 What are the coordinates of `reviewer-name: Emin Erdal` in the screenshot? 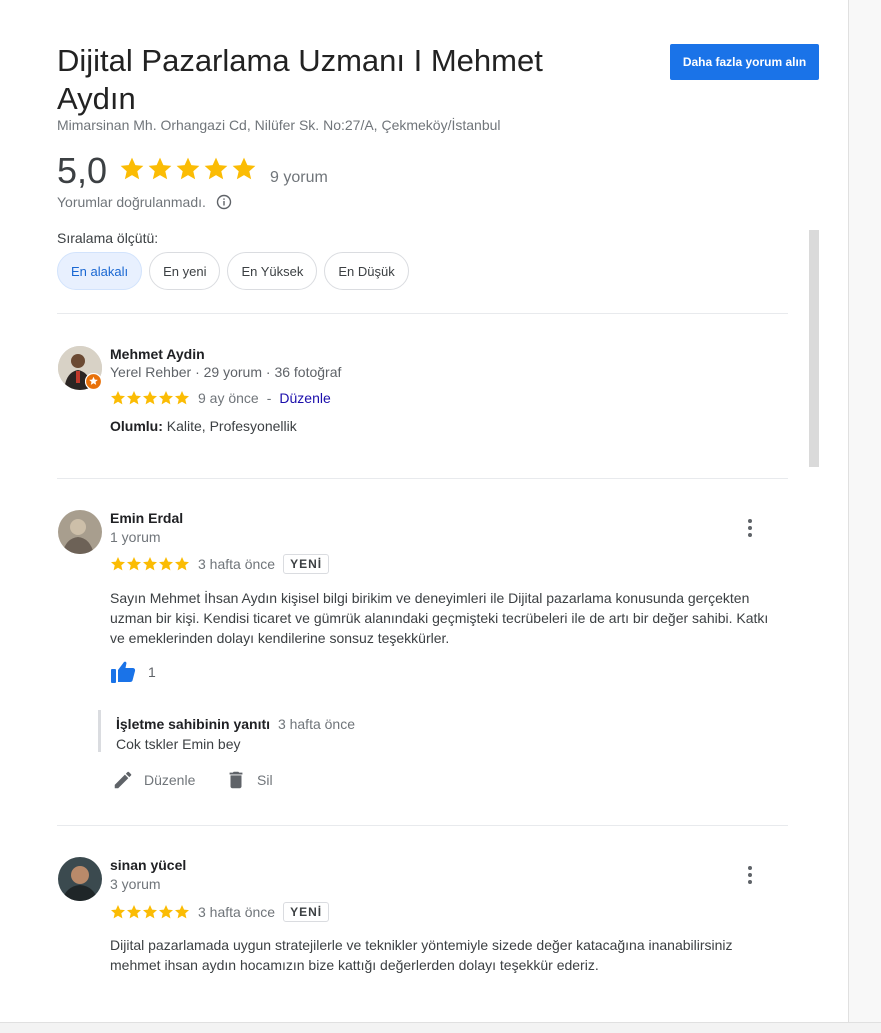 It's located at (146, 518).